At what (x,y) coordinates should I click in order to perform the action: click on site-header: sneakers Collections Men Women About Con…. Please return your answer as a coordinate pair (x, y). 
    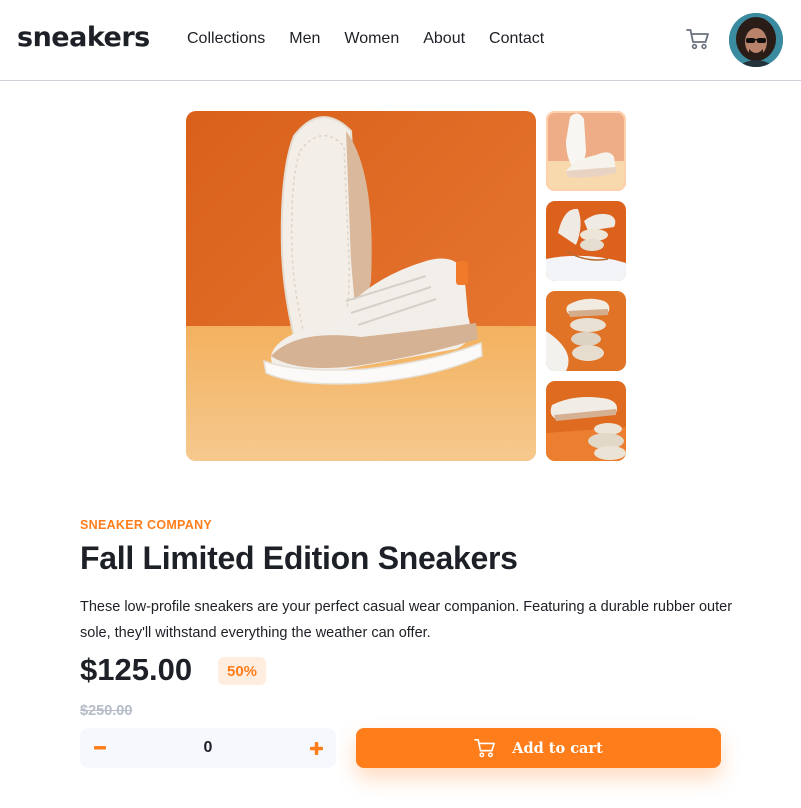
    Looking at the image, I should click on (400, 40).